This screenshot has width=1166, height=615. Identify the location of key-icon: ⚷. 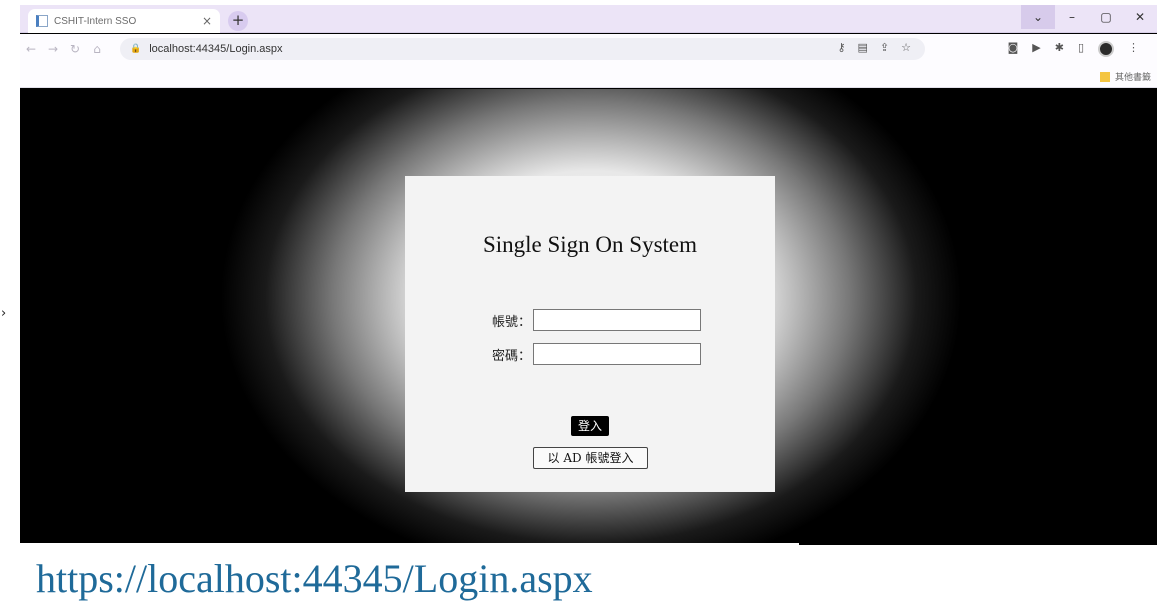
(841, 47).